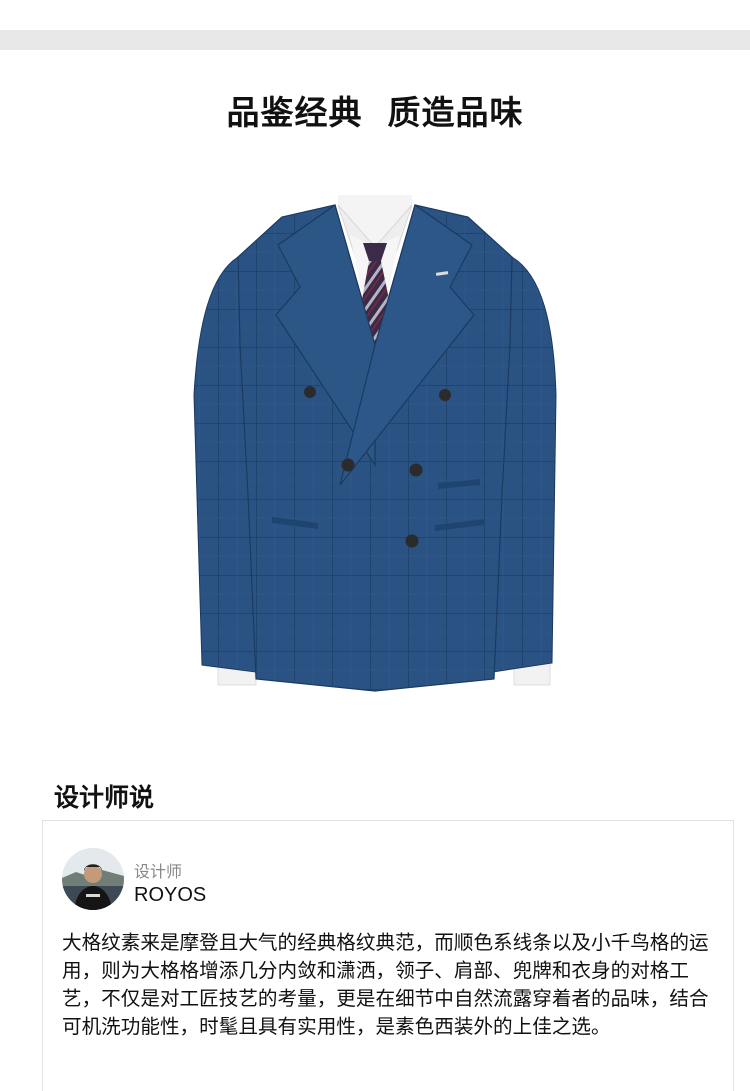  What do you see at coordinates (93, 879) in the screenshot?
I see `designer-avatar` at bounding box center [93, 879].